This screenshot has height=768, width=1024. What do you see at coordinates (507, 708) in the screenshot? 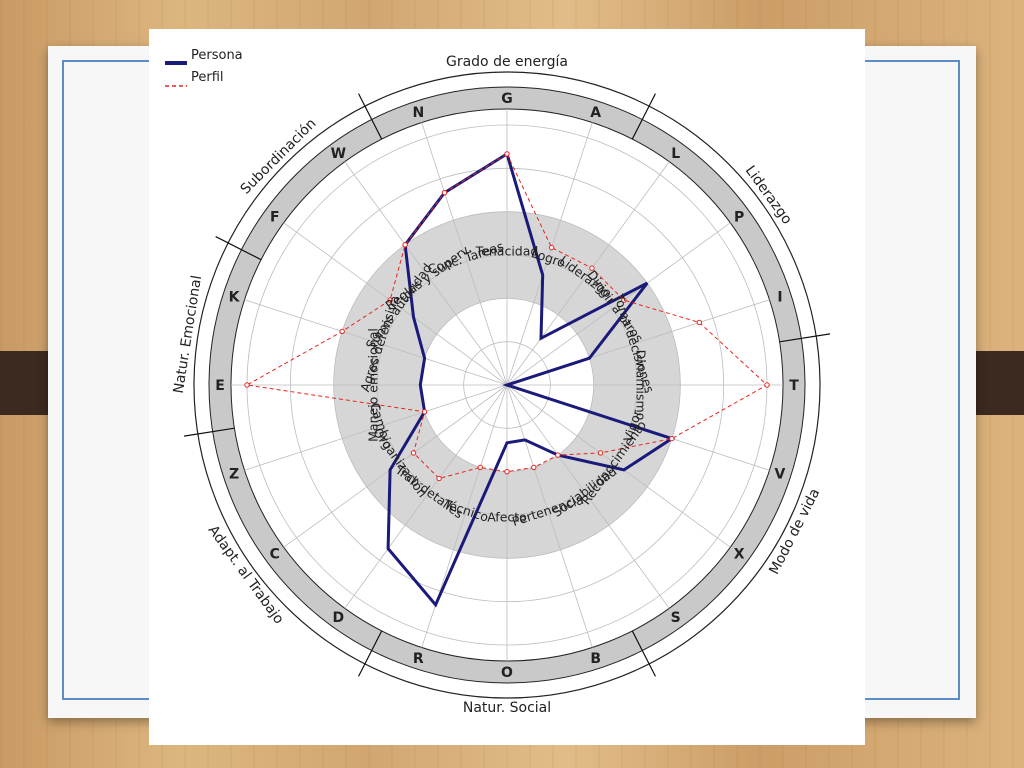
I see `group-name-3: Natur. Social` at bounding box center [507, 708].